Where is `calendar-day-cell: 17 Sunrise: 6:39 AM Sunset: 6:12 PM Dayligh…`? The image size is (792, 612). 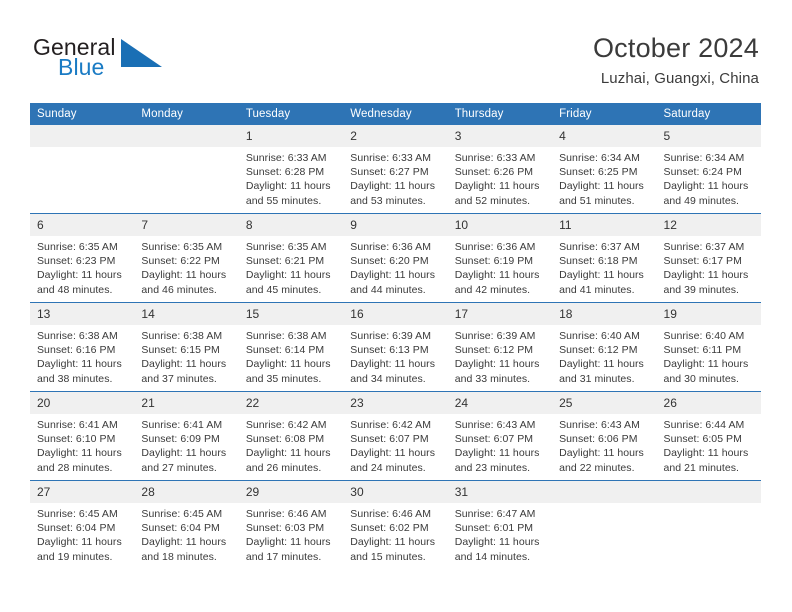
calendar-day-cell: 17 Sunrise: 6:39 AM Sunset: 6:12 PM Dayligh… is located at coordinates (500, 347).